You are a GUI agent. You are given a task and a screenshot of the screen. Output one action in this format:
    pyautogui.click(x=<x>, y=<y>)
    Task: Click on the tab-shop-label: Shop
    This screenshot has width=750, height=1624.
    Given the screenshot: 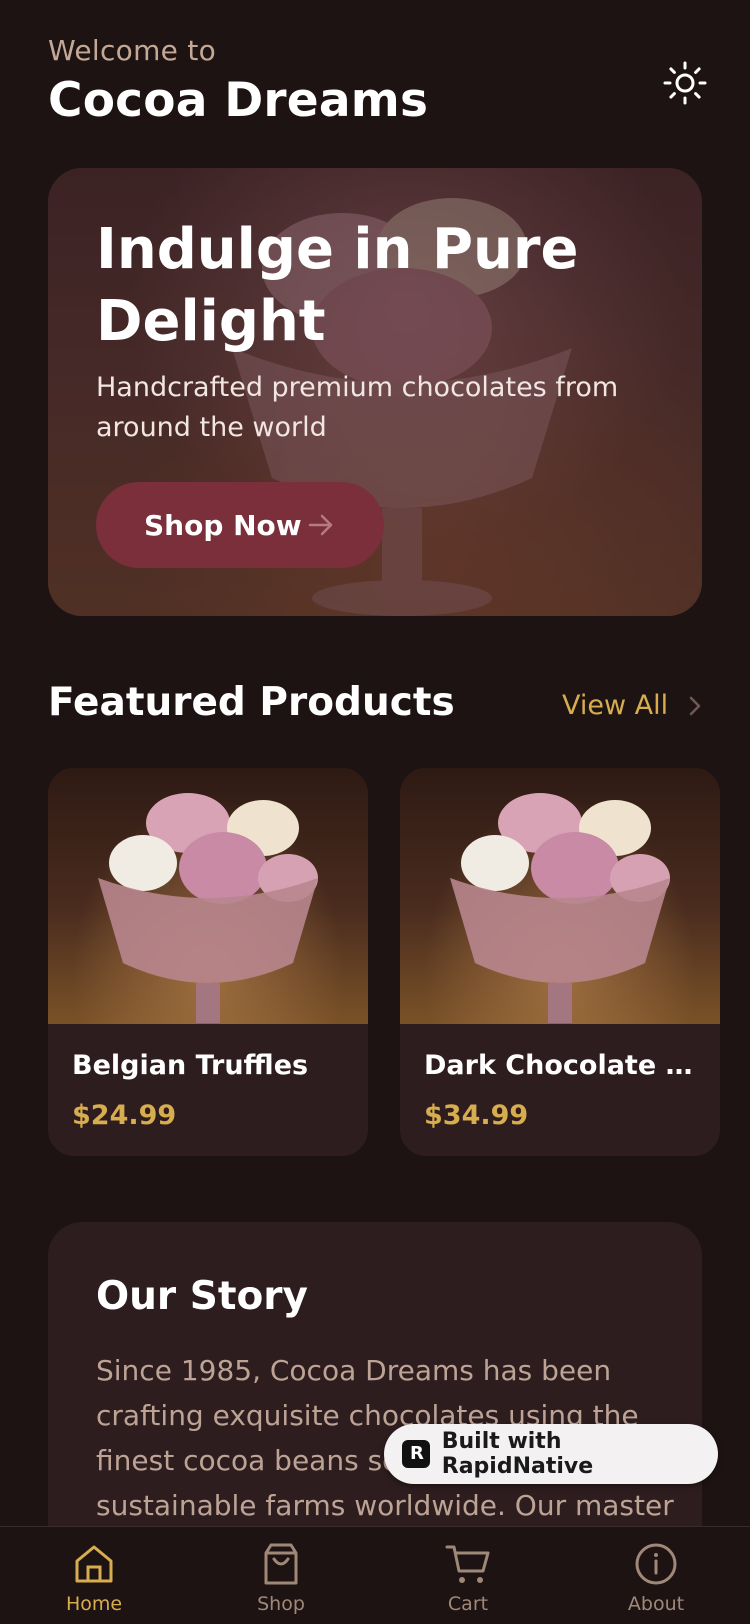 What is the action you would take?
    pyautogui.click(x=281, y=1604)
    